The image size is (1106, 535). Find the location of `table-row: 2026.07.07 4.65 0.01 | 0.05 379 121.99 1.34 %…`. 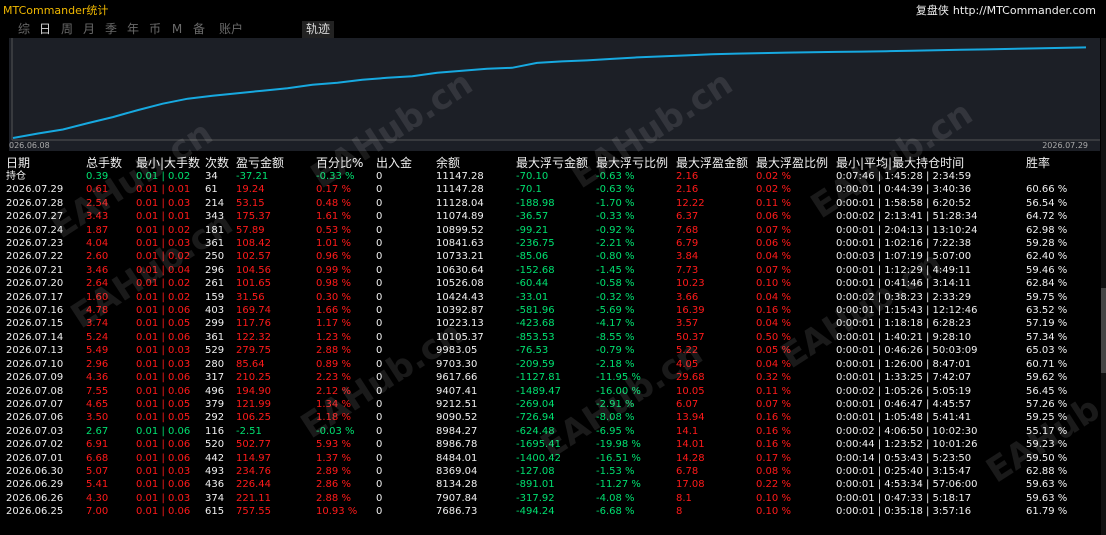

table-row: 2026.07.07 4.65 0.01 | 0.05 379 121.99 1.34 %… is located at coordinates (551, 404).